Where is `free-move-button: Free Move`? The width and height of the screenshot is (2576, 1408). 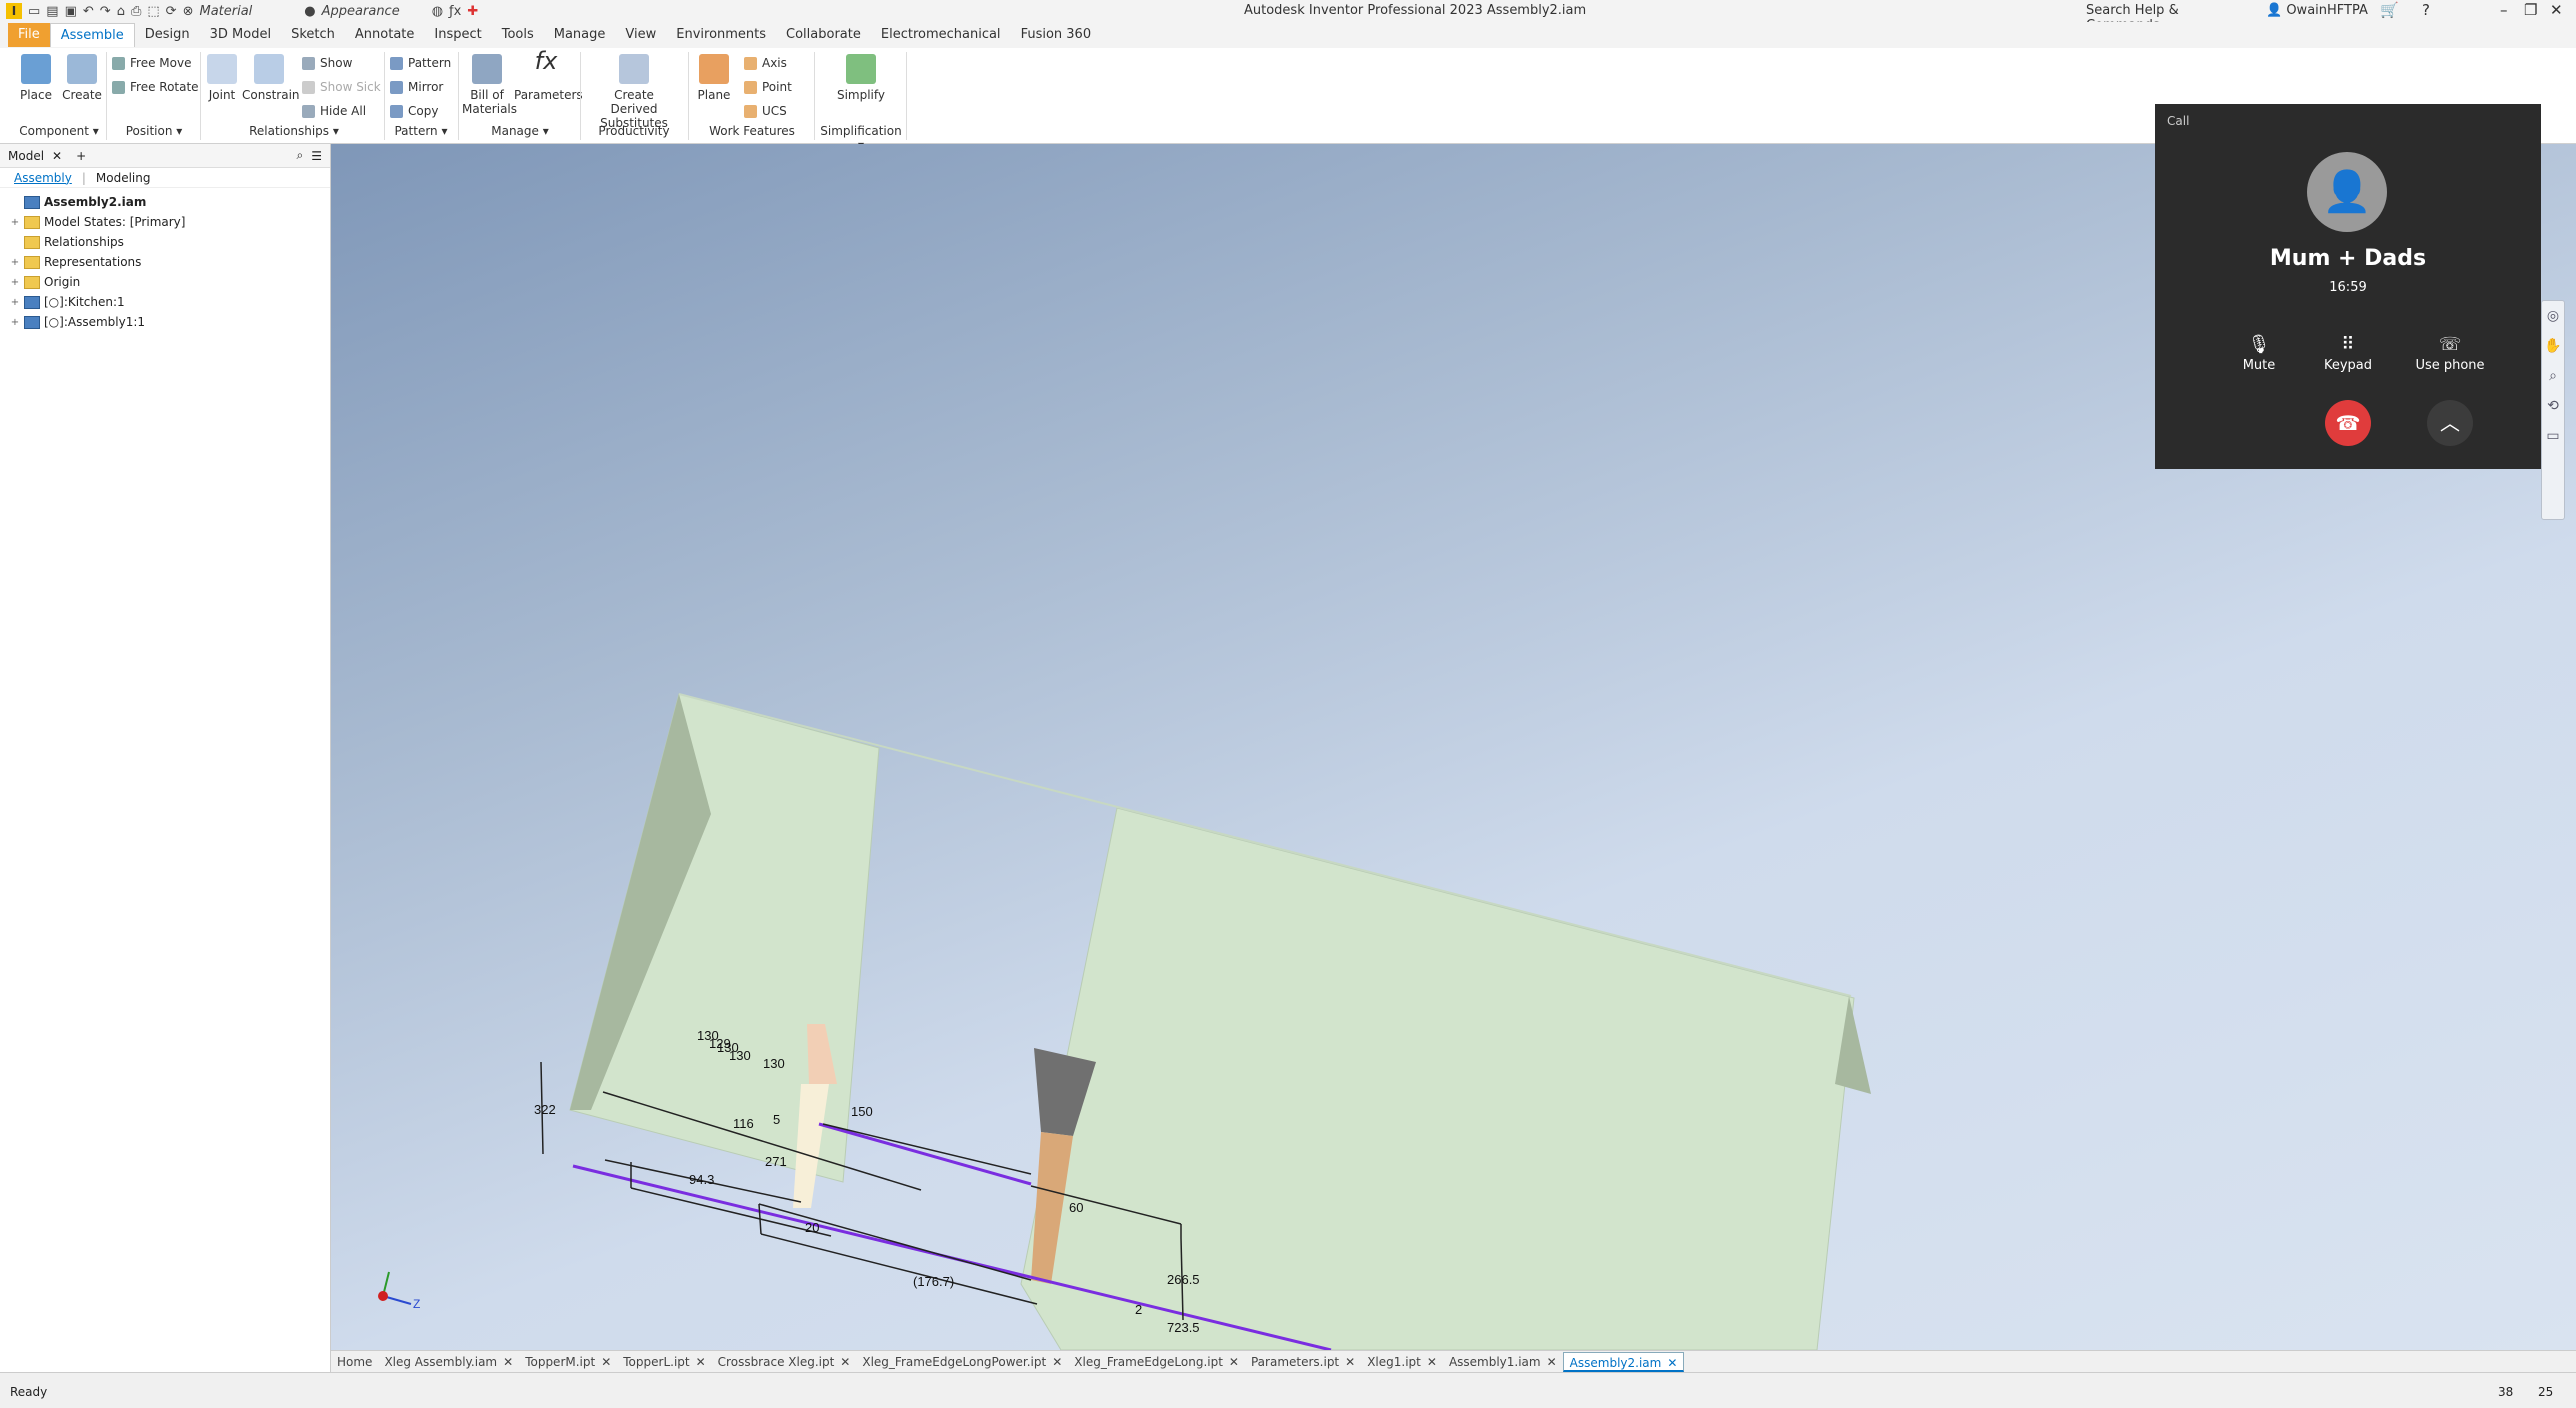 free-move-button: Free Move is located at coordinates (151, 63).